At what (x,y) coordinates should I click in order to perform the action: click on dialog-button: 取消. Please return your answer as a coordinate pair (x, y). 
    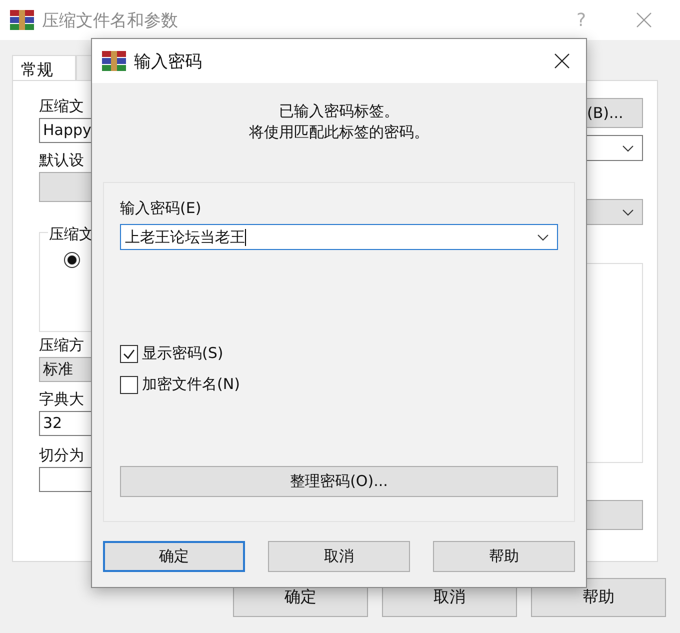
    Looking at the image, I should click on (339, 556).